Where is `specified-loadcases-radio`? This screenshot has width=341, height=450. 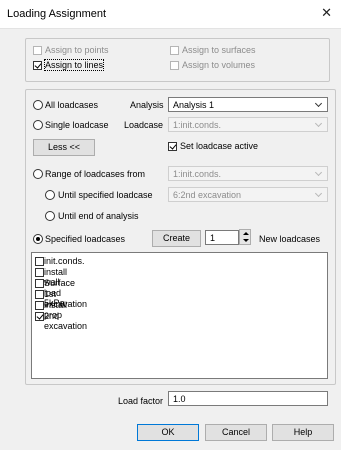
specified-loadcases-radio is located at coordinates (38, 239).